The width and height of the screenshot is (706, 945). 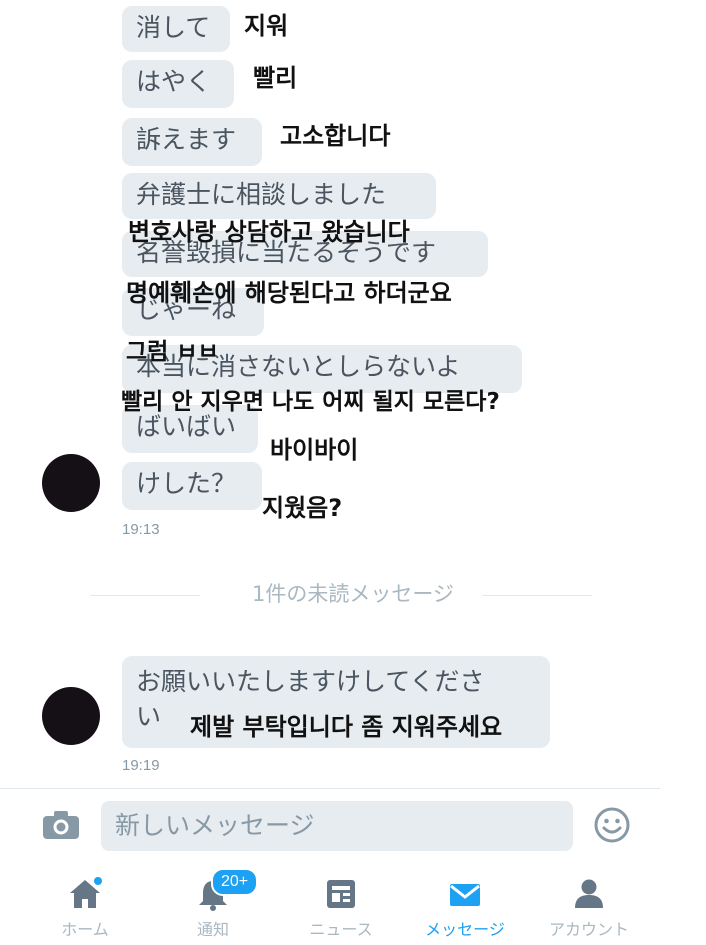 I want to click on translation-note: 지웠음?, so click(x=302, y=508).